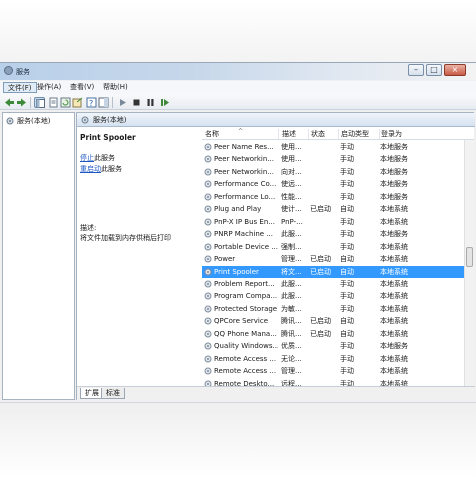  Describe the element at coordinates (21, 102) in the screenshot. I see `forward-arrow-icon` at that location.